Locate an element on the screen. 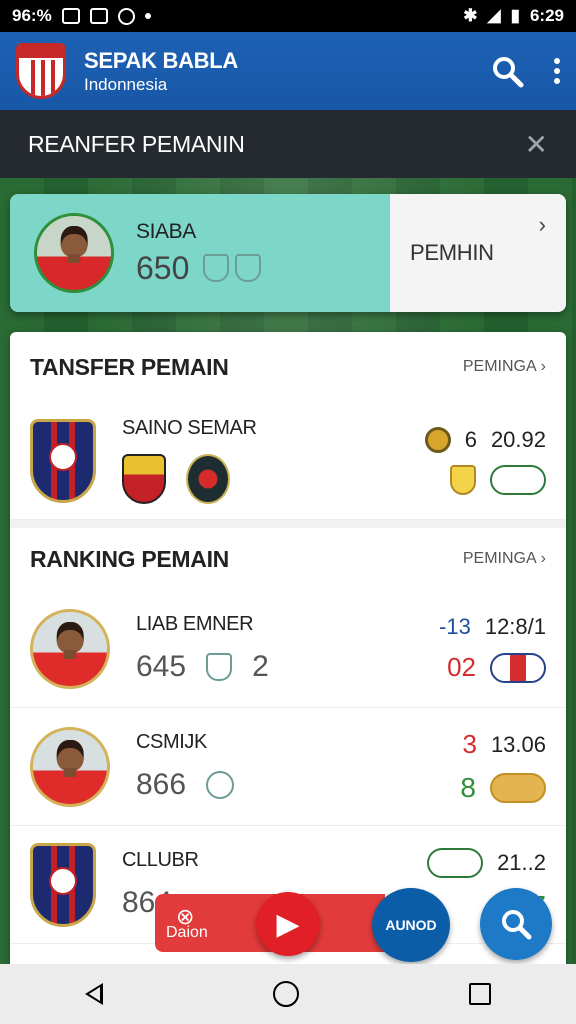 This screenshot has height=1024, width=576. search-button is located at coordinates (516, 924).